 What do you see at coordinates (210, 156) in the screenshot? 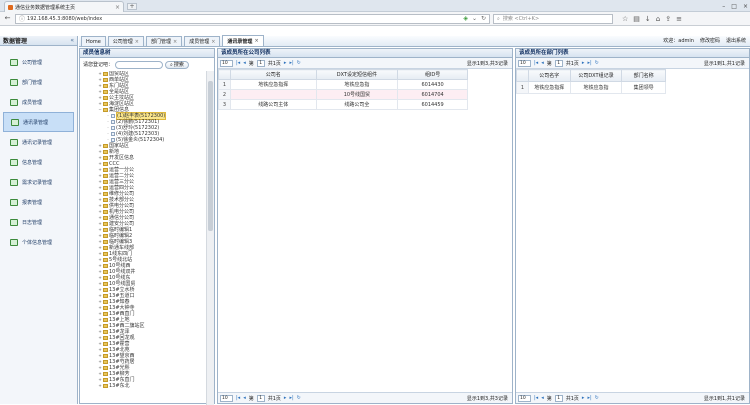
I see `scrollbar-thumb` at bounding box center [210, 156].